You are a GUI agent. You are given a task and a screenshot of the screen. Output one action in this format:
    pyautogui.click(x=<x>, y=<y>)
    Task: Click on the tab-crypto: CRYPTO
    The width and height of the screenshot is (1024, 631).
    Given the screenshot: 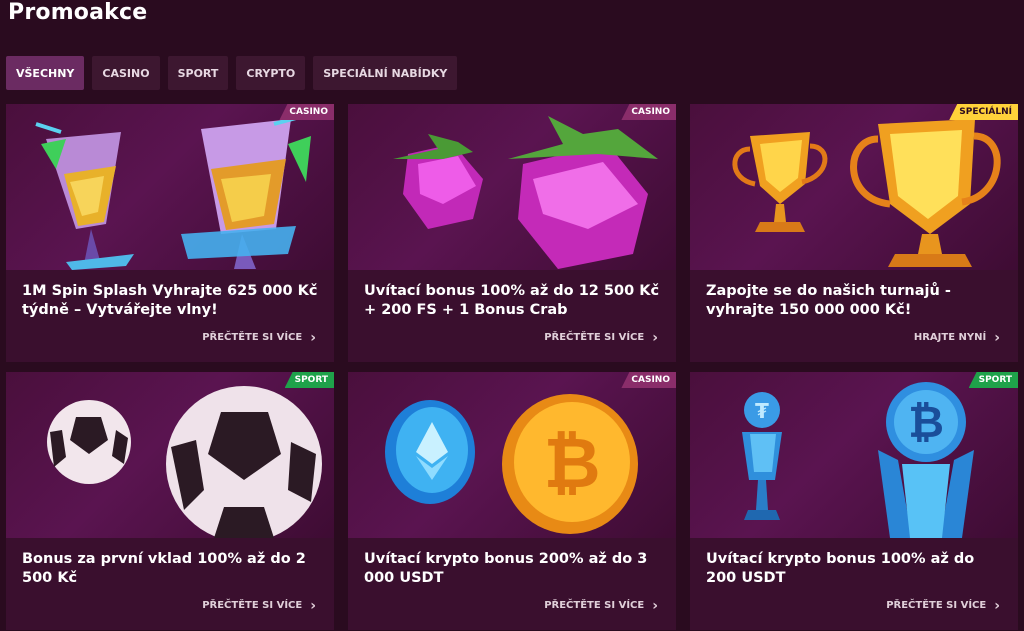 What is the action you would take?
    pyautogui.click(x=271, y=73)
    